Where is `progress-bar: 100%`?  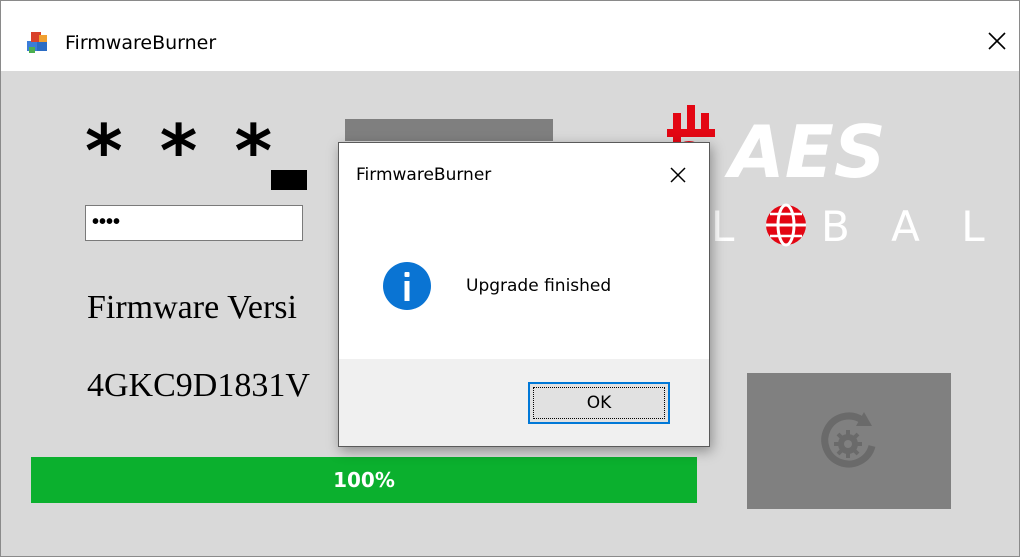 progress-bar: 100% is located at coordinates (364, 480).